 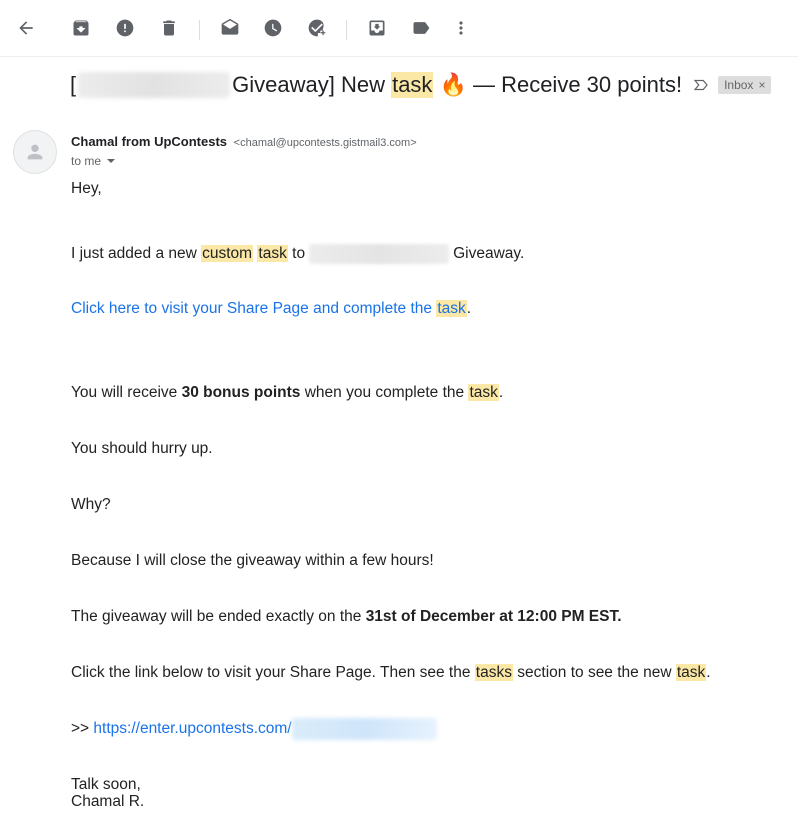 I want to click on body-why: Why?, so click(x=91, y=504).